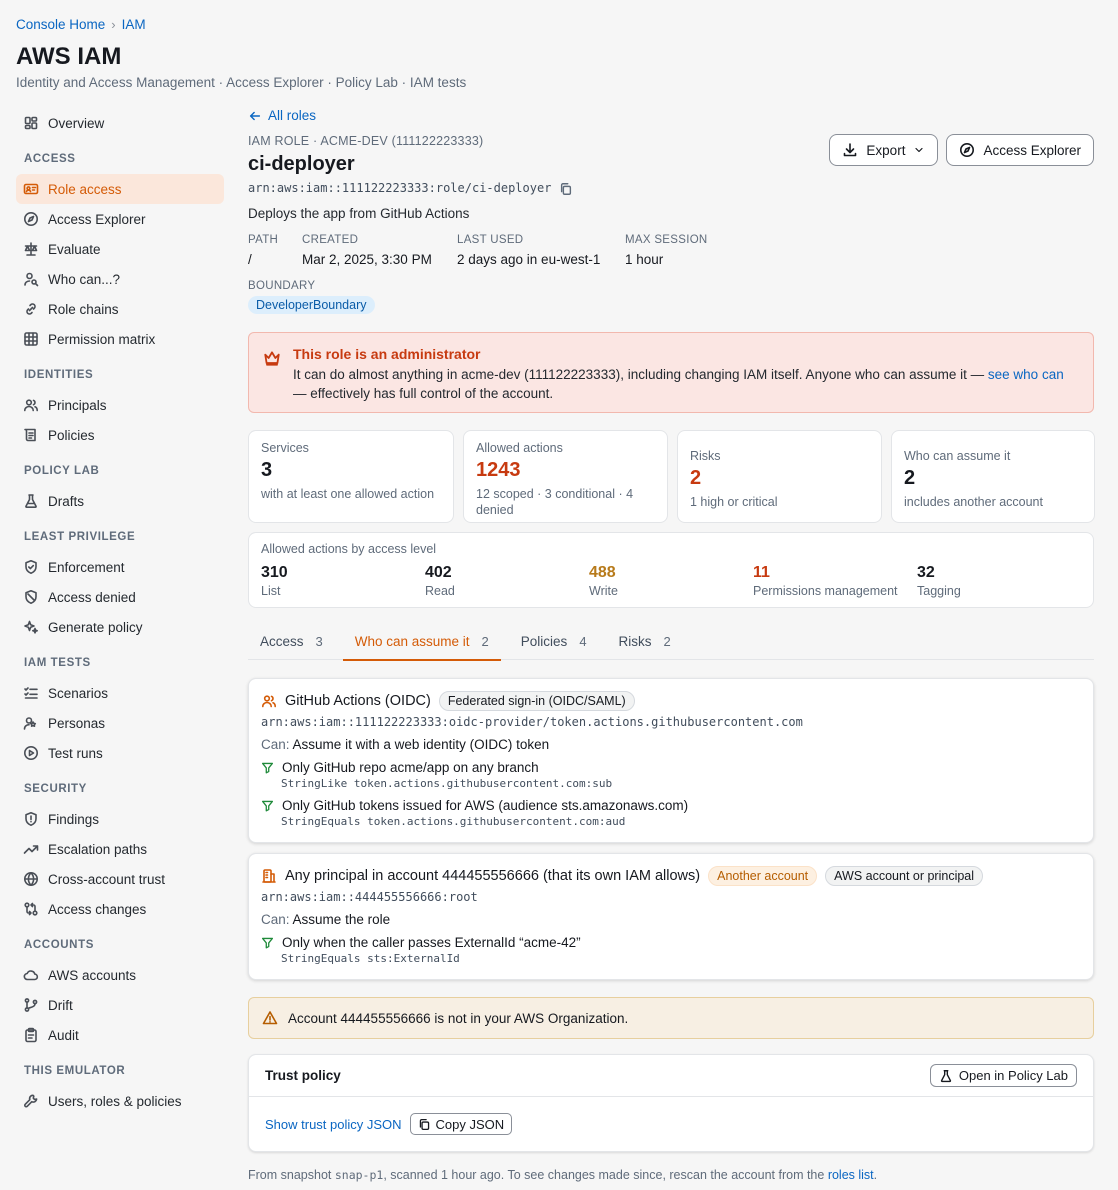 This screenshot has width=1118, height=1190. I want to click on access-level-permissions-management: 11 Permissions management, so click(835, 581).